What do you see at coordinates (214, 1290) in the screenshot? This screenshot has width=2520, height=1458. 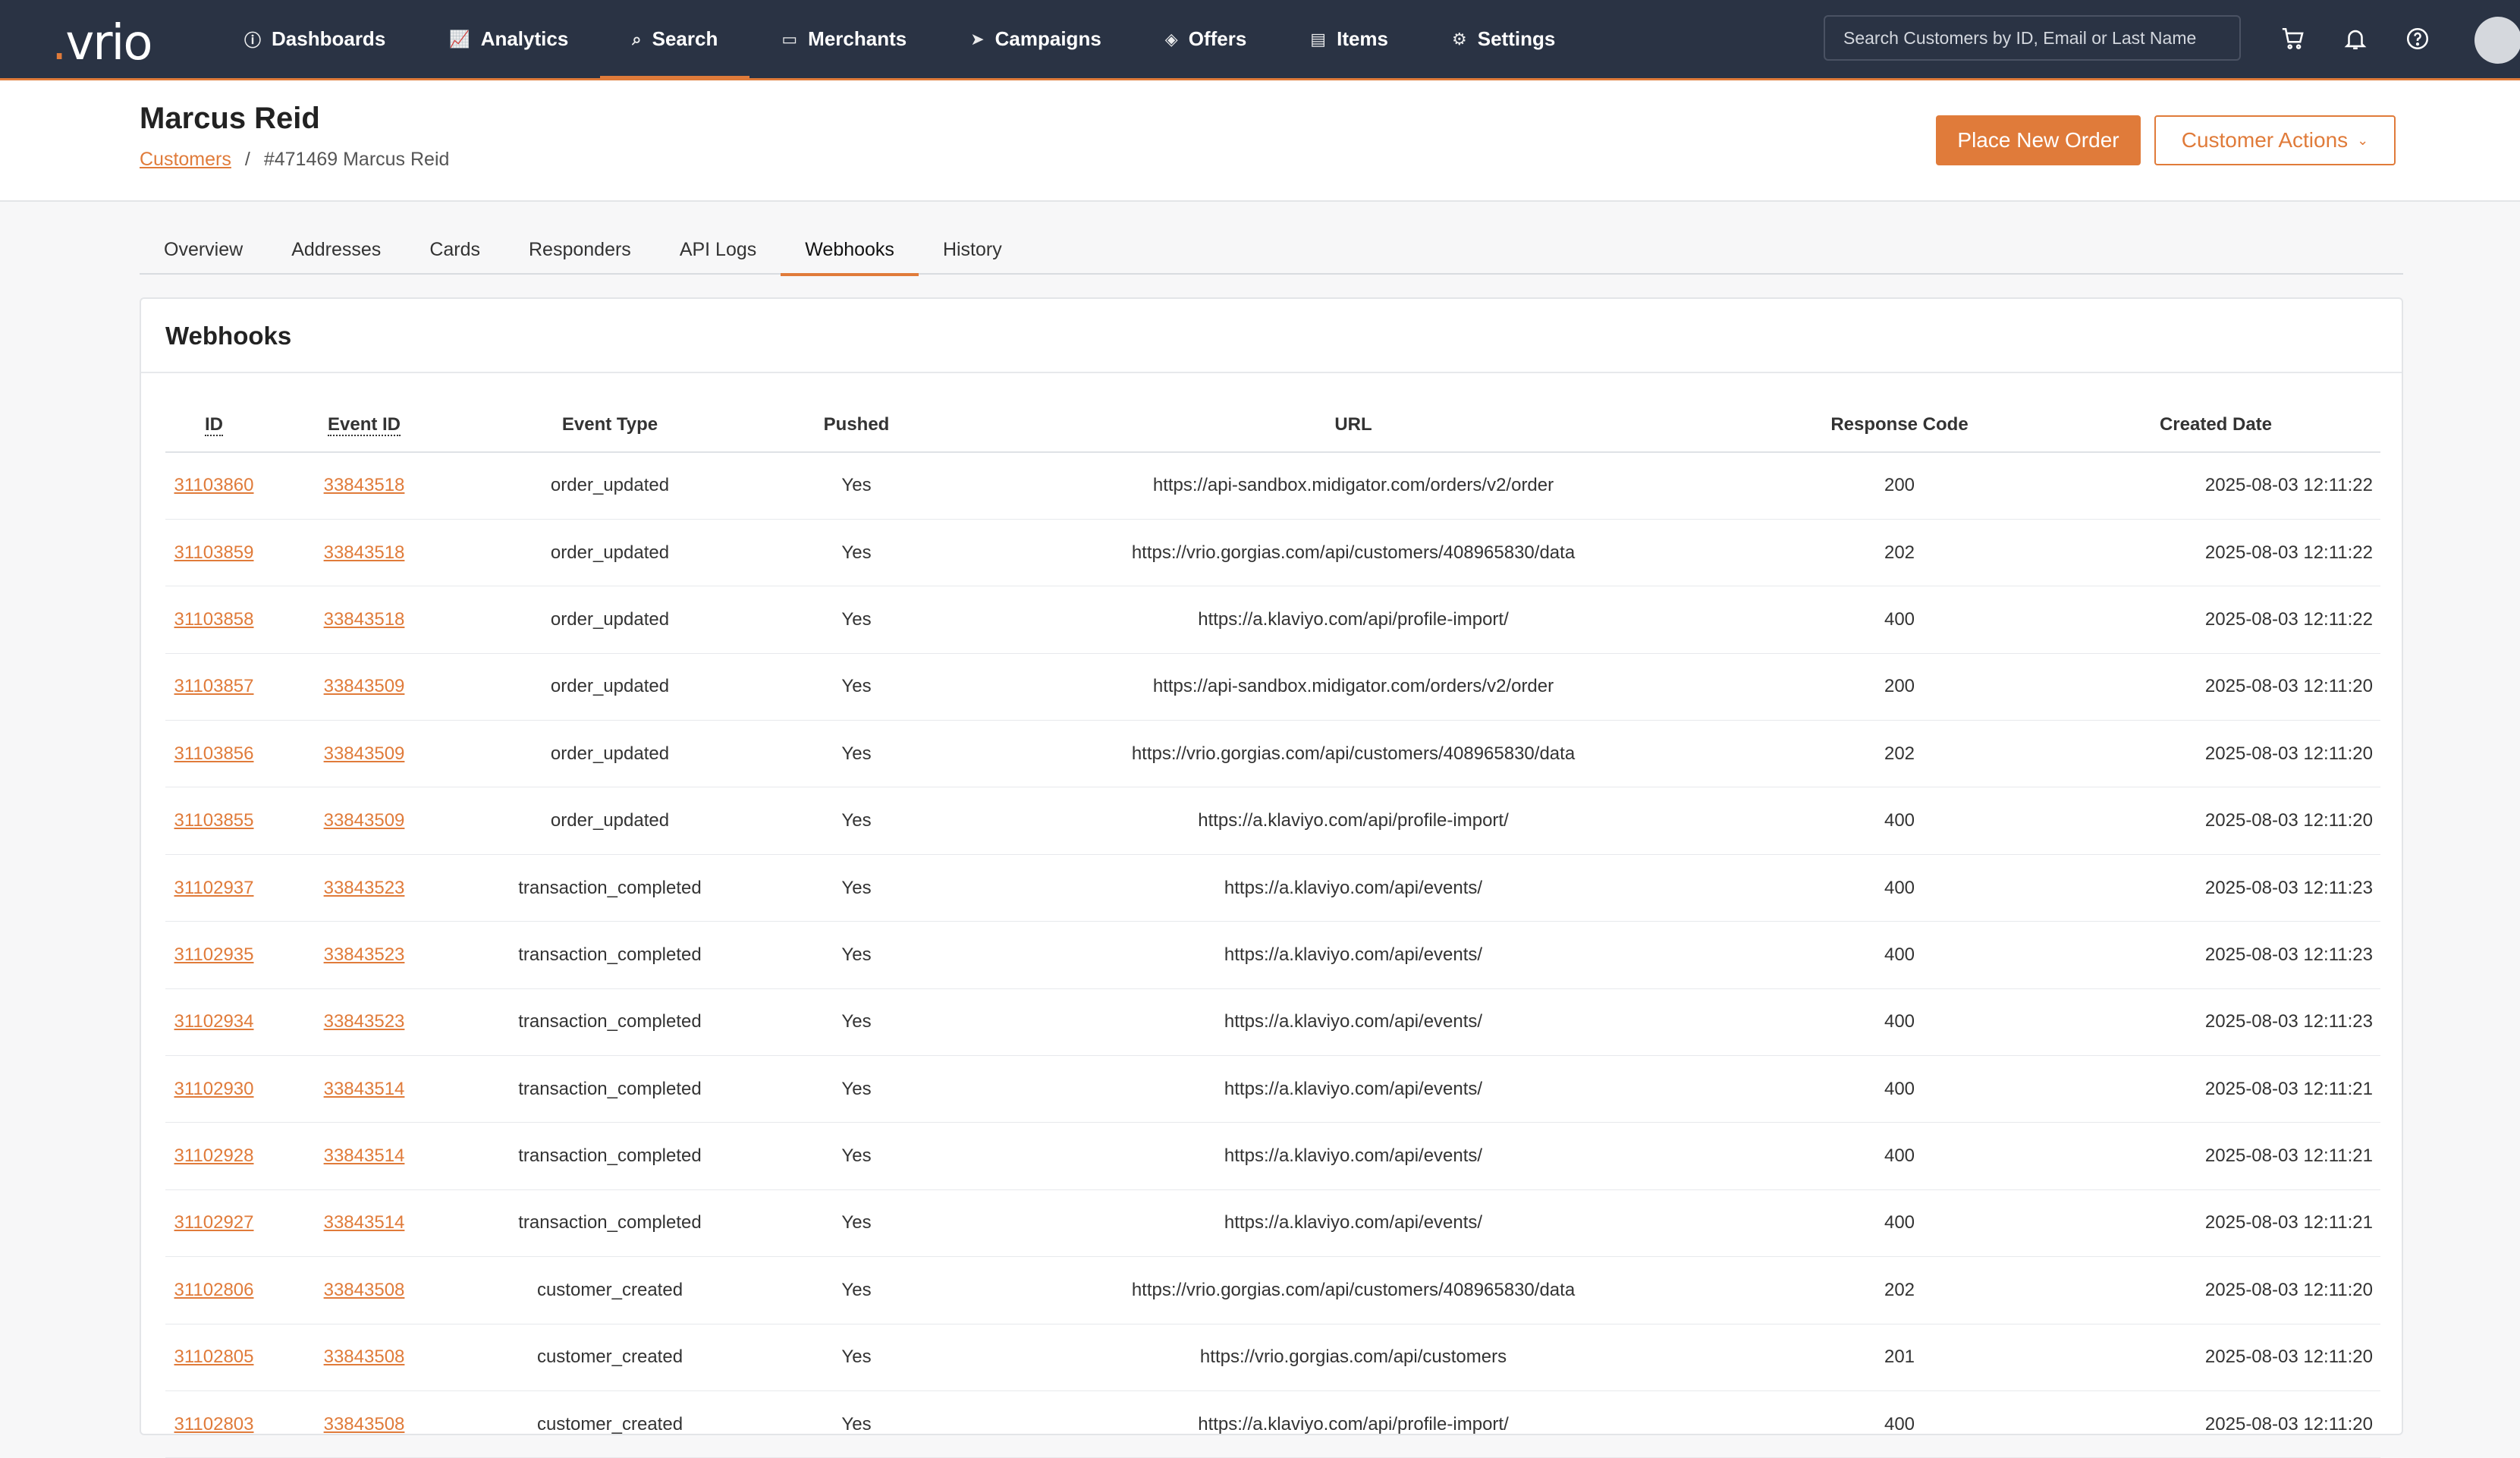 I see `webhook-id-link: 31102806` at bounding box center [214, 1290].